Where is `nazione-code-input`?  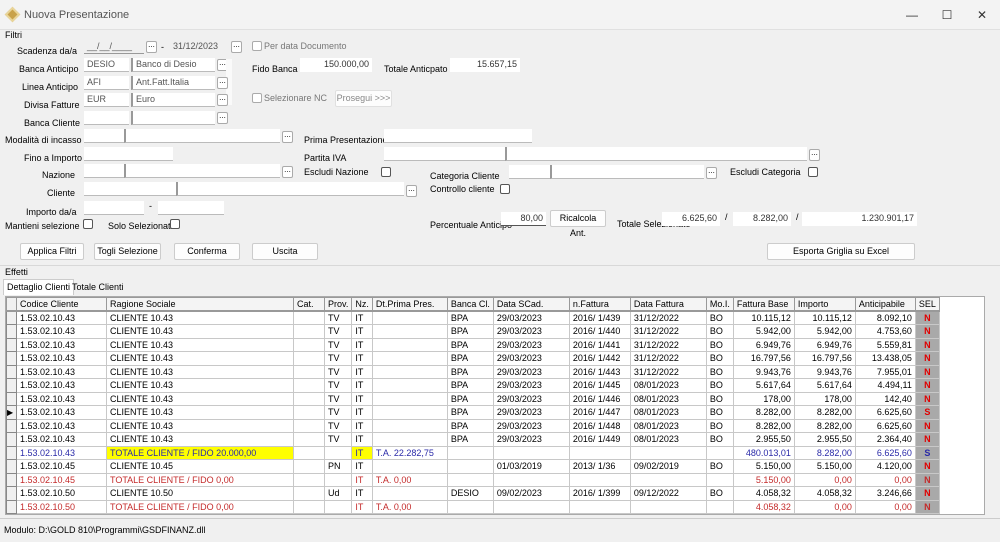
nazione-code-input is located at coordinates (104, 171).